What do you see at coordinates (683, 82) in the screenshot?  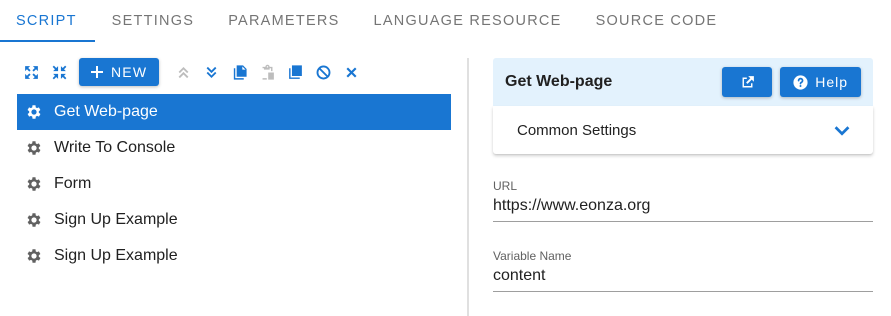 I see `command-panel-header: Get Web-page Help` at bounding box center [683, 82].